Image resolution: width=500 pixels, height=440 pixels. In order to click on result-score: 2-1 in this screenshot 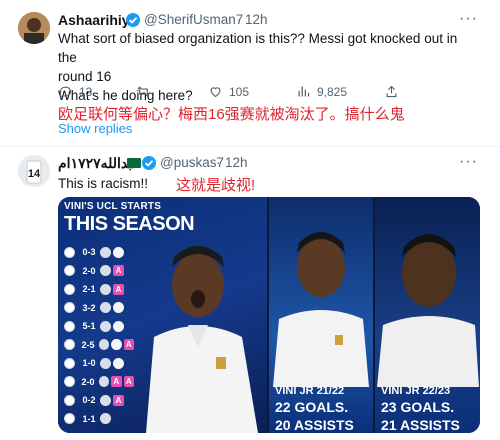, I will do `click(89, 289)`.